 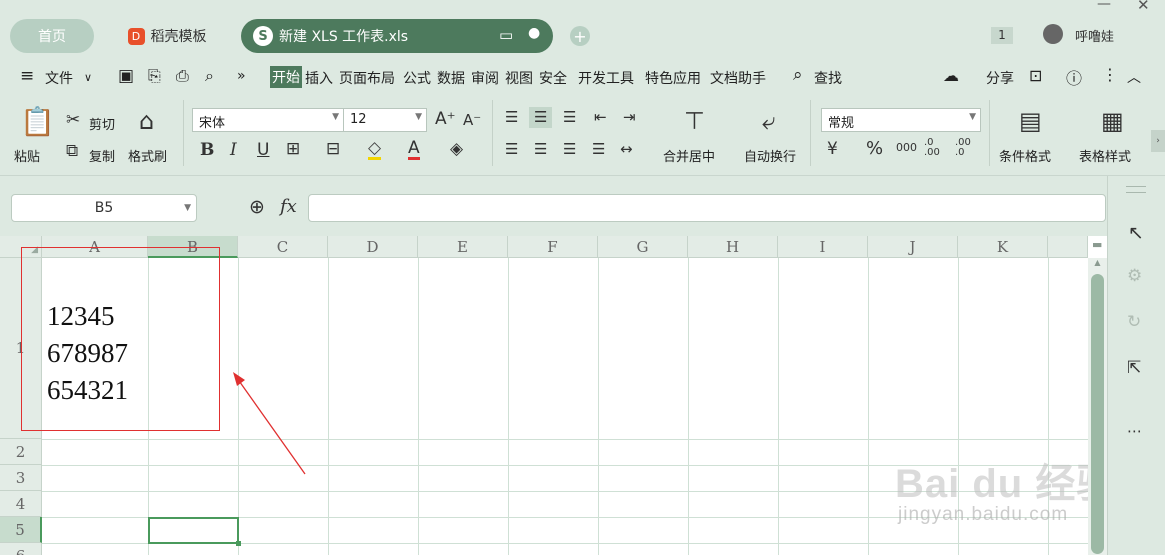 I want to click on column-header-i: I, so click(x=823, y=247).